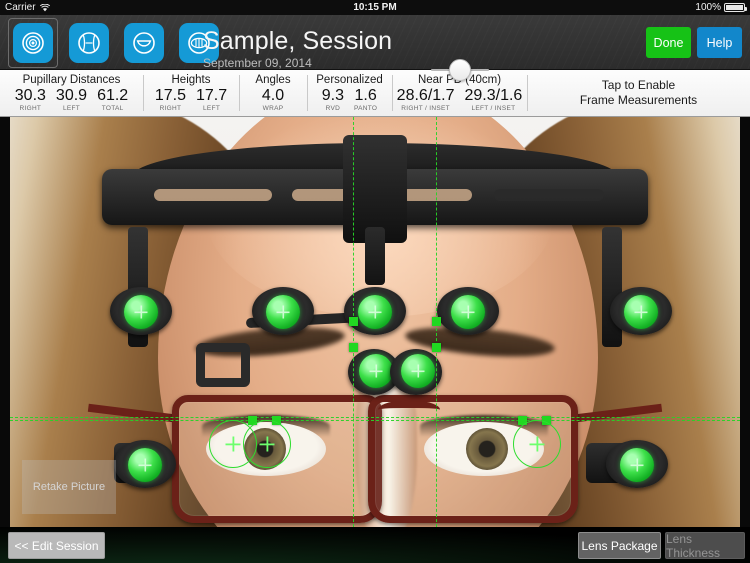  I want to click on session-title-block: Sample, Session September 09, 2014, so click(297, 49).